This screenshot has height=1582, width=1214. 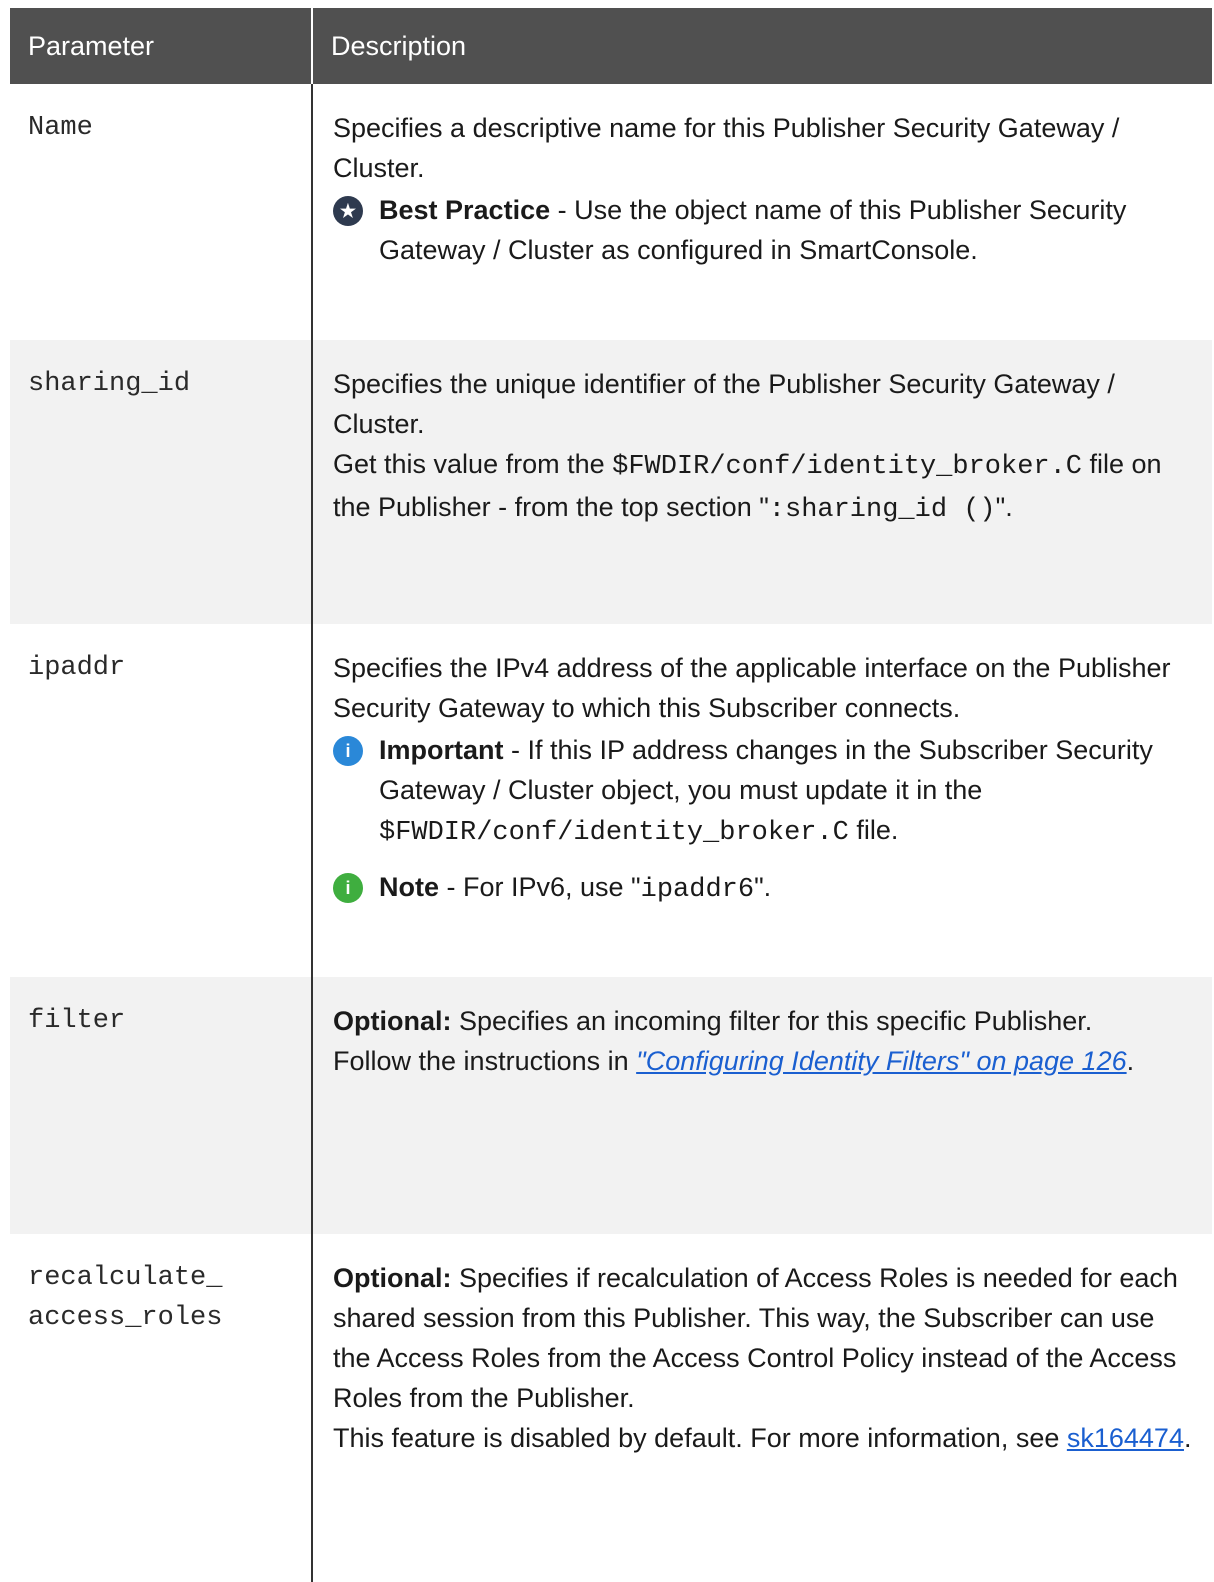 What do you see at coordinates (161, 482) in the screenshot?
I see `param-sharing-id: sharing_id` at bounding box center [161, 482].